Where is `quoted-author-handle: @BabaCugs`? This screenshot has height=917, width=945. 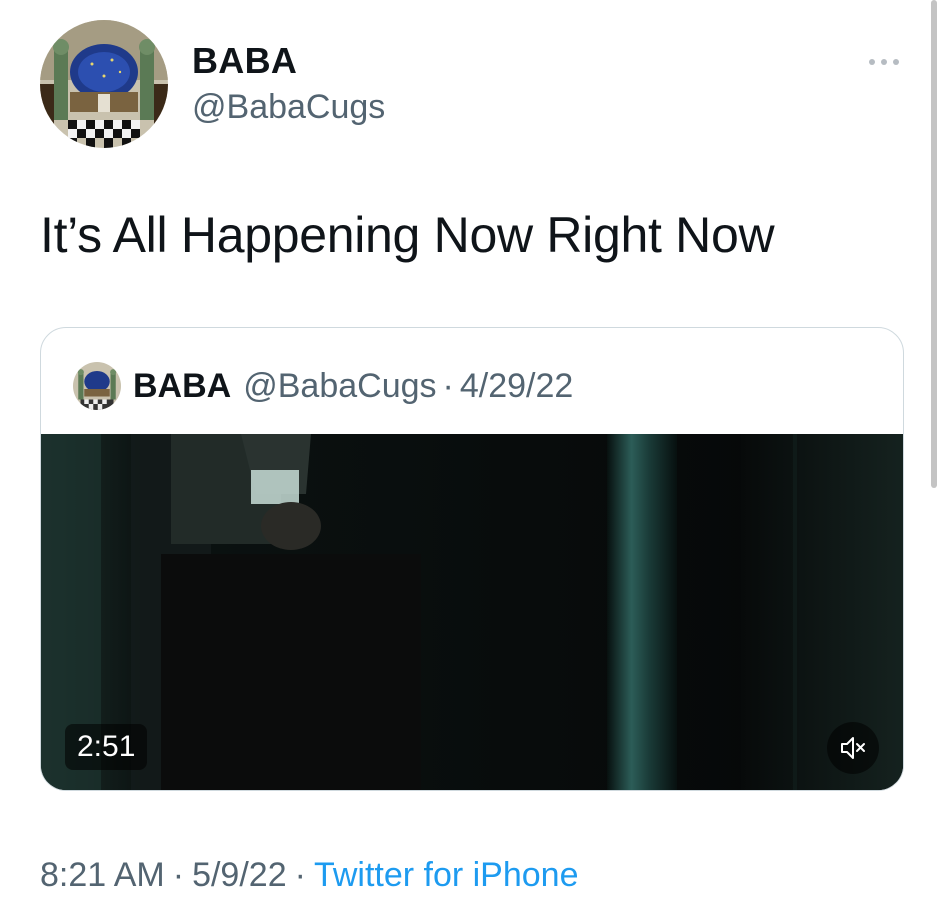 quoted-author-handle: @BabaCugs is located at coordinates (339, 386).